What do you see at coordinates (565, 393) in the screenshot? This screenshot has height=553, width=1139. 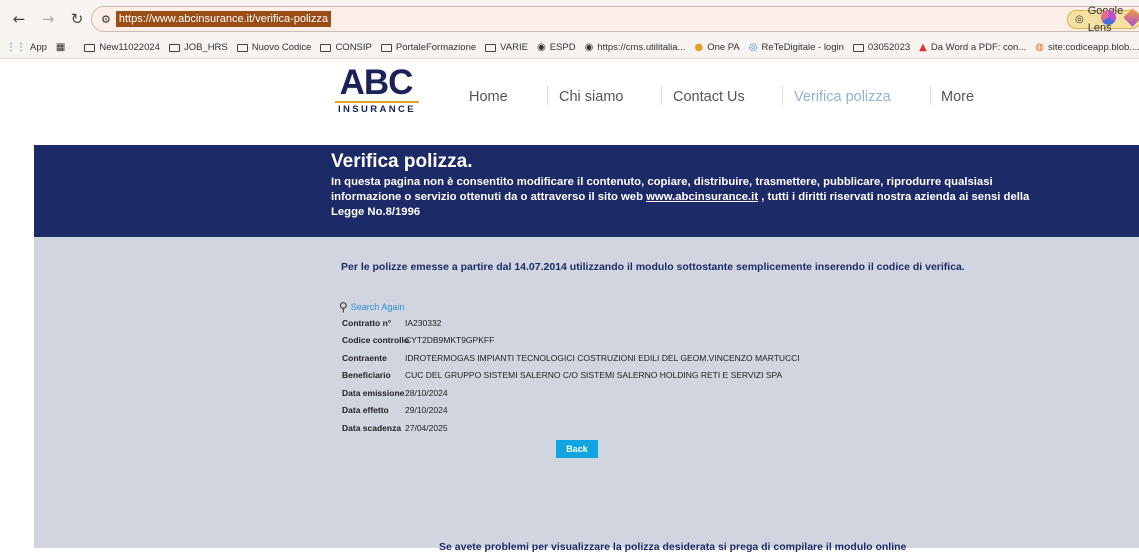 I see `detail-row: Data emissione 28/10/2024` at bounding box center [565, 393].